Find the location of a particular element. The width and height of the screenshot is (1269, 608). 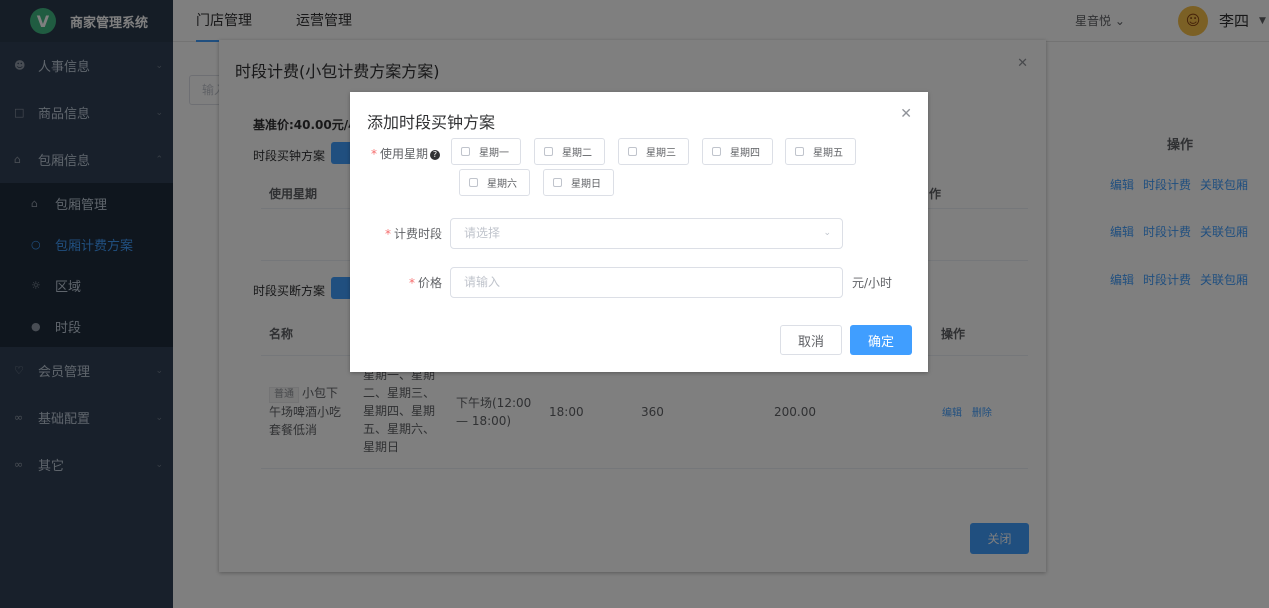

weekday-checkbox-wed: 星期三 is located at coordinates (653, 151).